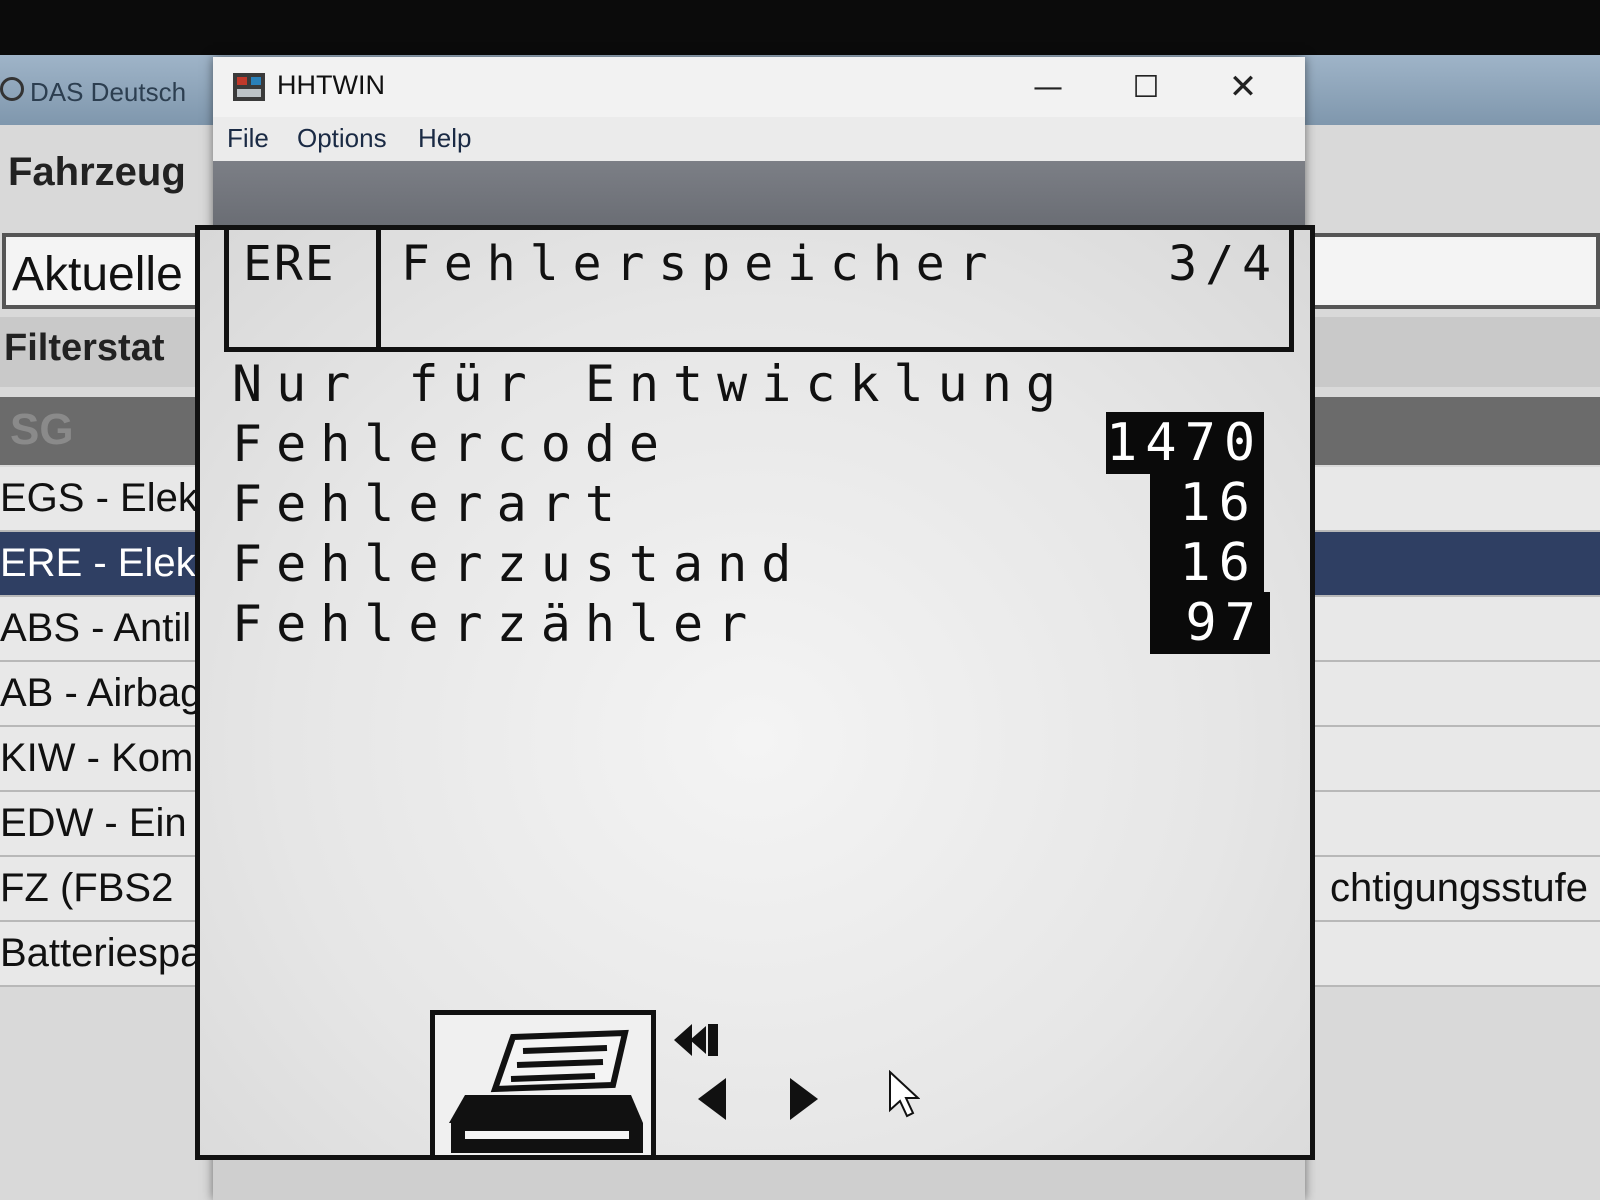  Describe the element at coordinates (1210, 623) in the screenshot. I see `fault-counter-value: 97` at that location.